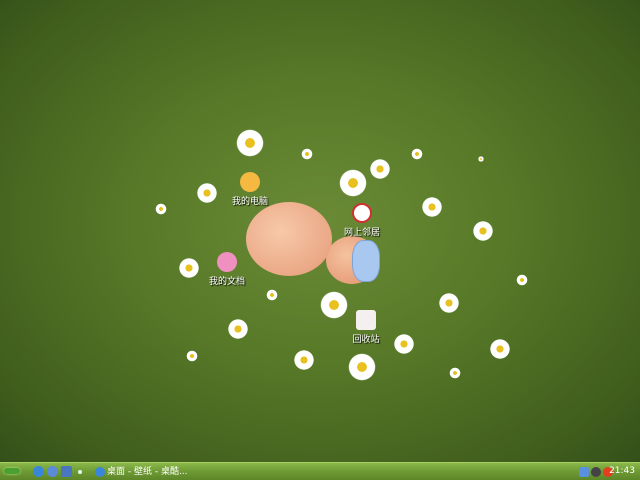 This screenshot has height=481, width=640. Describe the element at coordinates (249, 202) in the screenshot. I see `icon-label: 我的电脑` at that location.